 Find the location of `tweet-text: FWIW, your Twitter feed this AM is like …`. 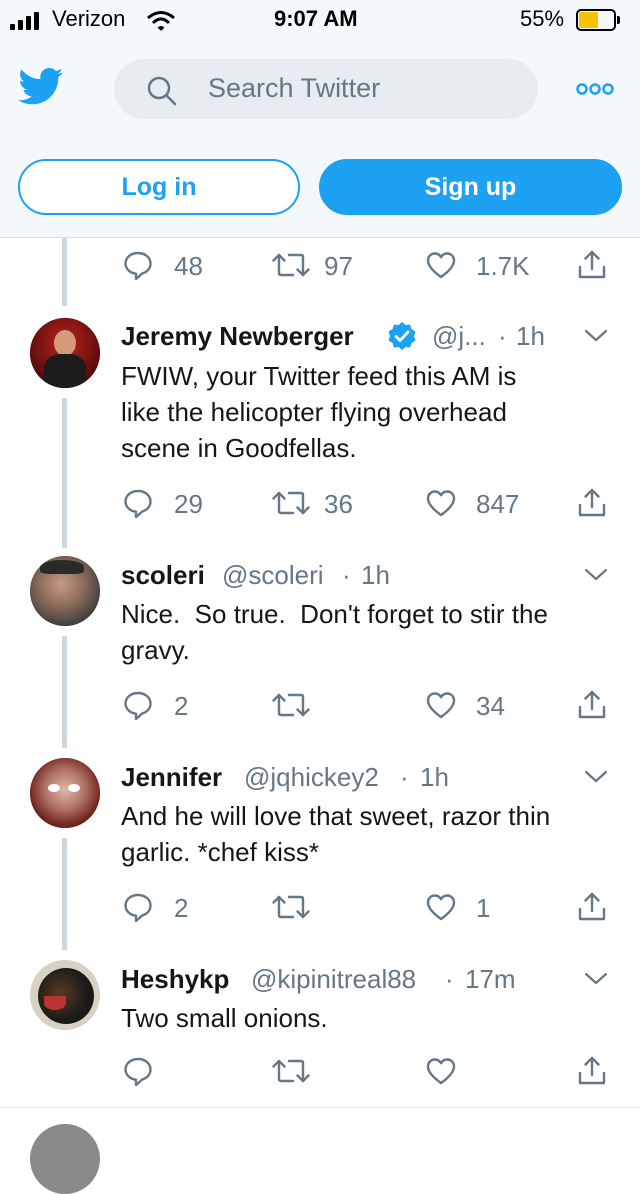

tweet-text: FWIW, your Twitter feed this AM is like … is located at coordinates (319, 412).